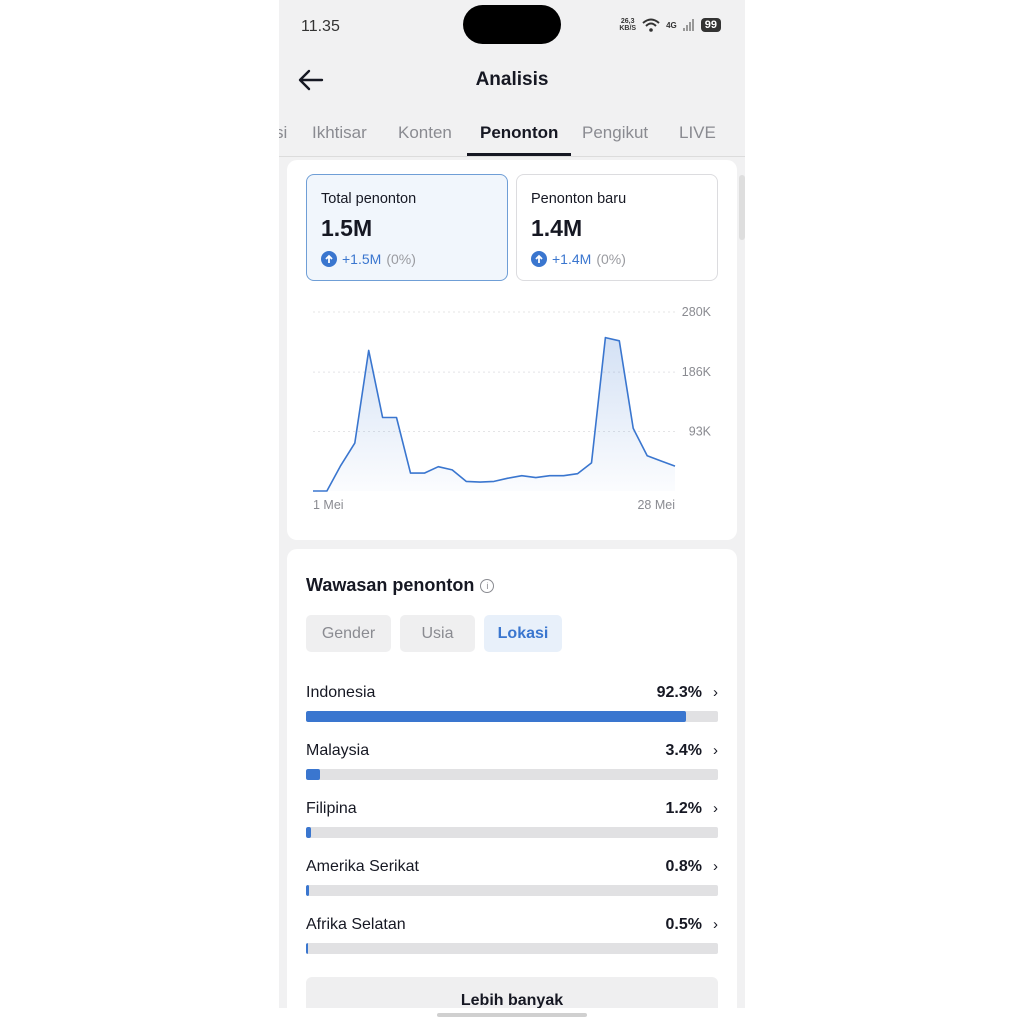 The height and width of the screenshot is (1024, 1024). I want to click on location-row: Malaysia 3.4% ›, so click(512, 766).